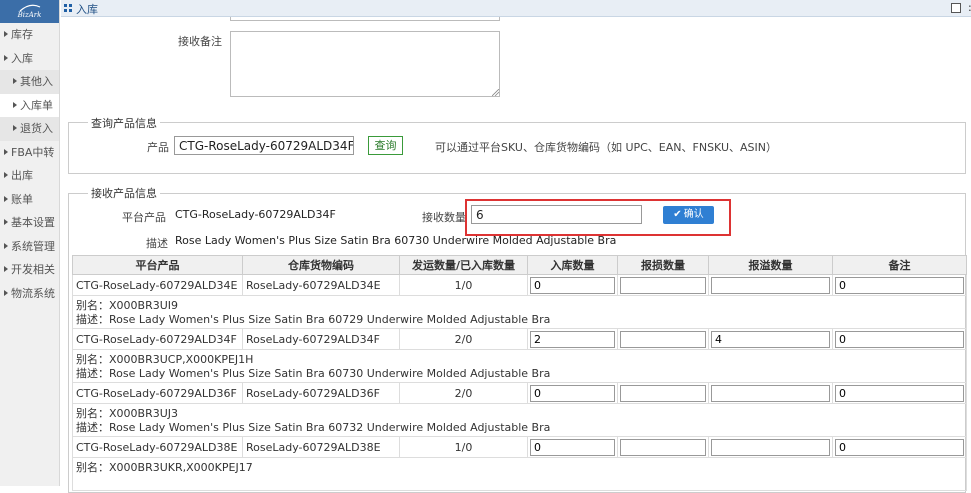  Describe the element at coordinates (157, 265) in the screenshot. I see `column-header: 平台产品` at that location.